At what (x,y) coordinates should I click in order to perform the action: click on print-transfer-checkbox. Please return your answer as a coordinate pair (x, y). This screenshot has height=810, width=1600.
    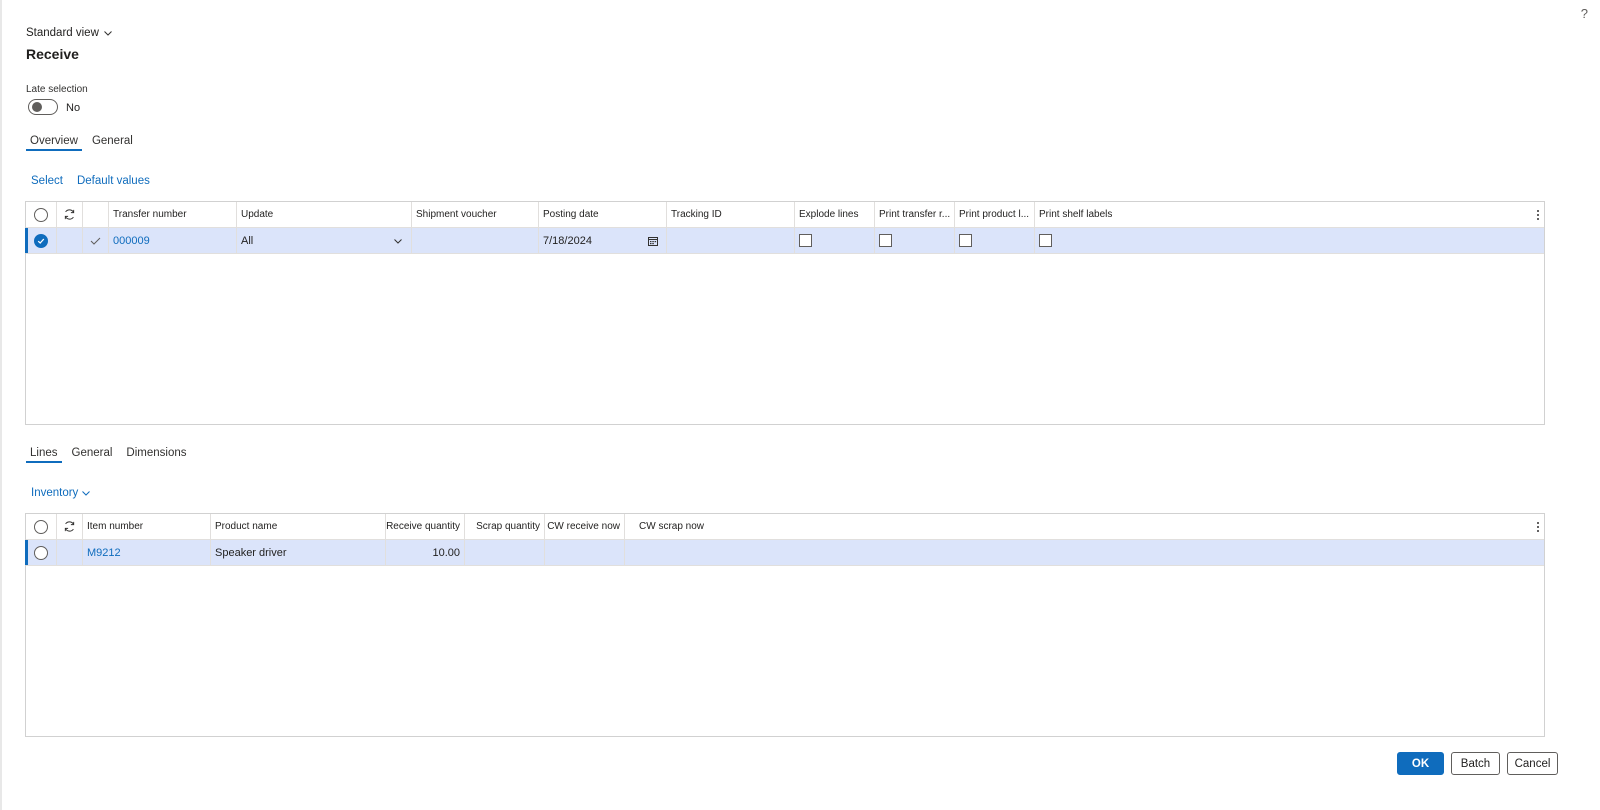
    Looking at the image, I should click on (885, 240).